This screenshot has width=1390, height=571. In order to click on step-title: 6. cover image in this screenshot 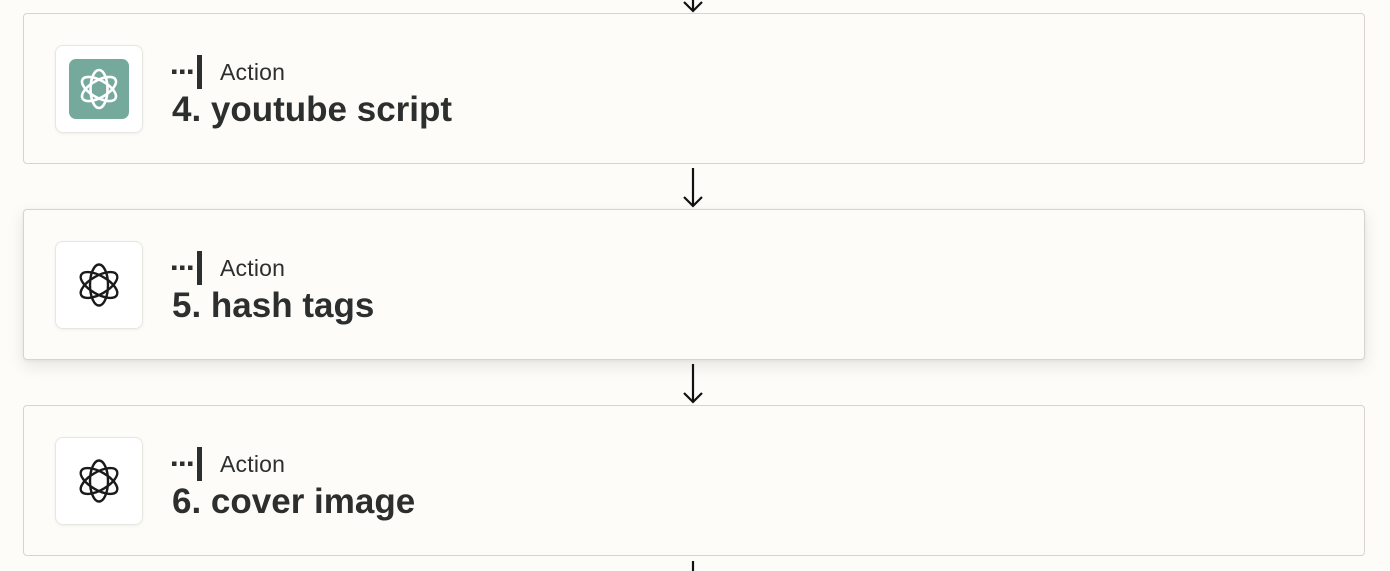, I will do `click(294, 501)`.